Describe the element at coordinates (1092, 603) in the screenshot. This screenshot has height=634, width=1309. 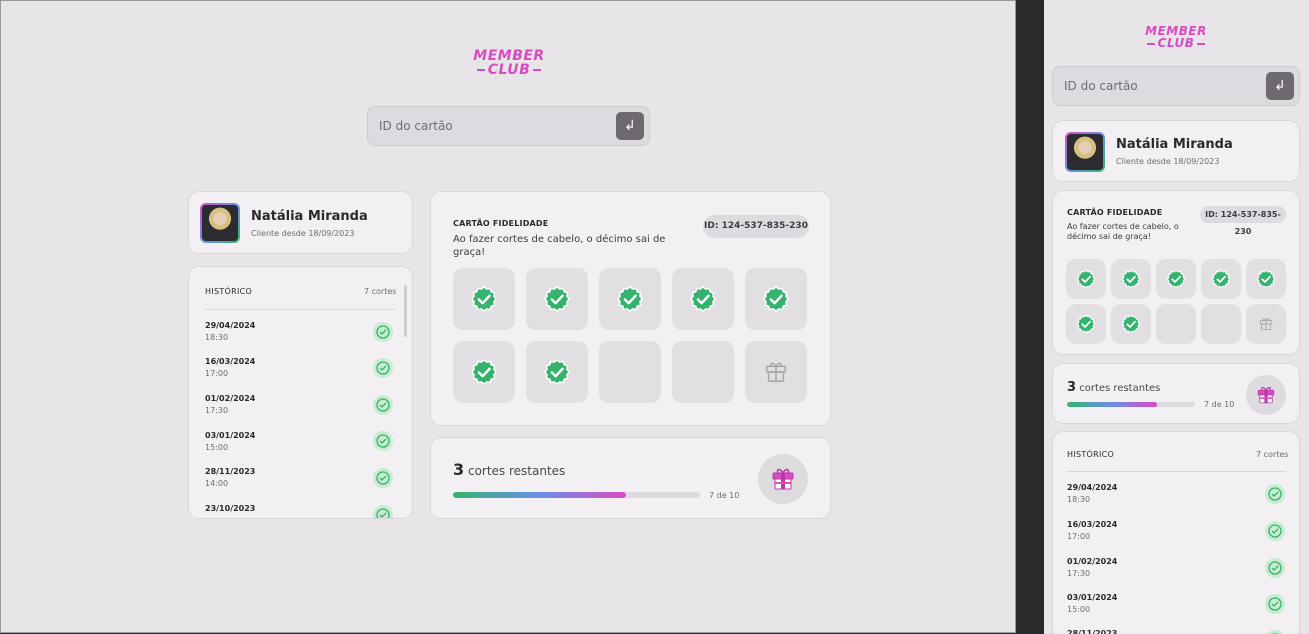
I see `history-item: 03/01/2024 15:00` at that location.